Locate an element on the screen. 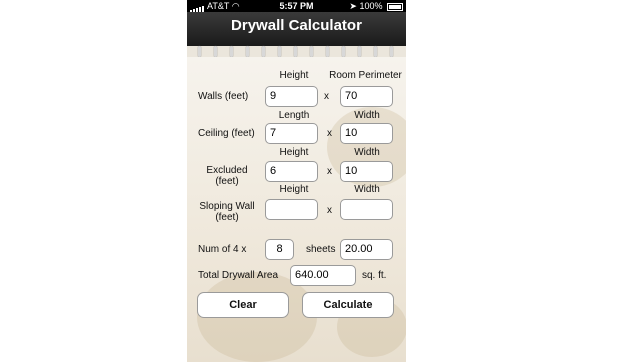 This screenshot has height=362, width=644. walls-height-header: Height is located at coordinates (294, 75).